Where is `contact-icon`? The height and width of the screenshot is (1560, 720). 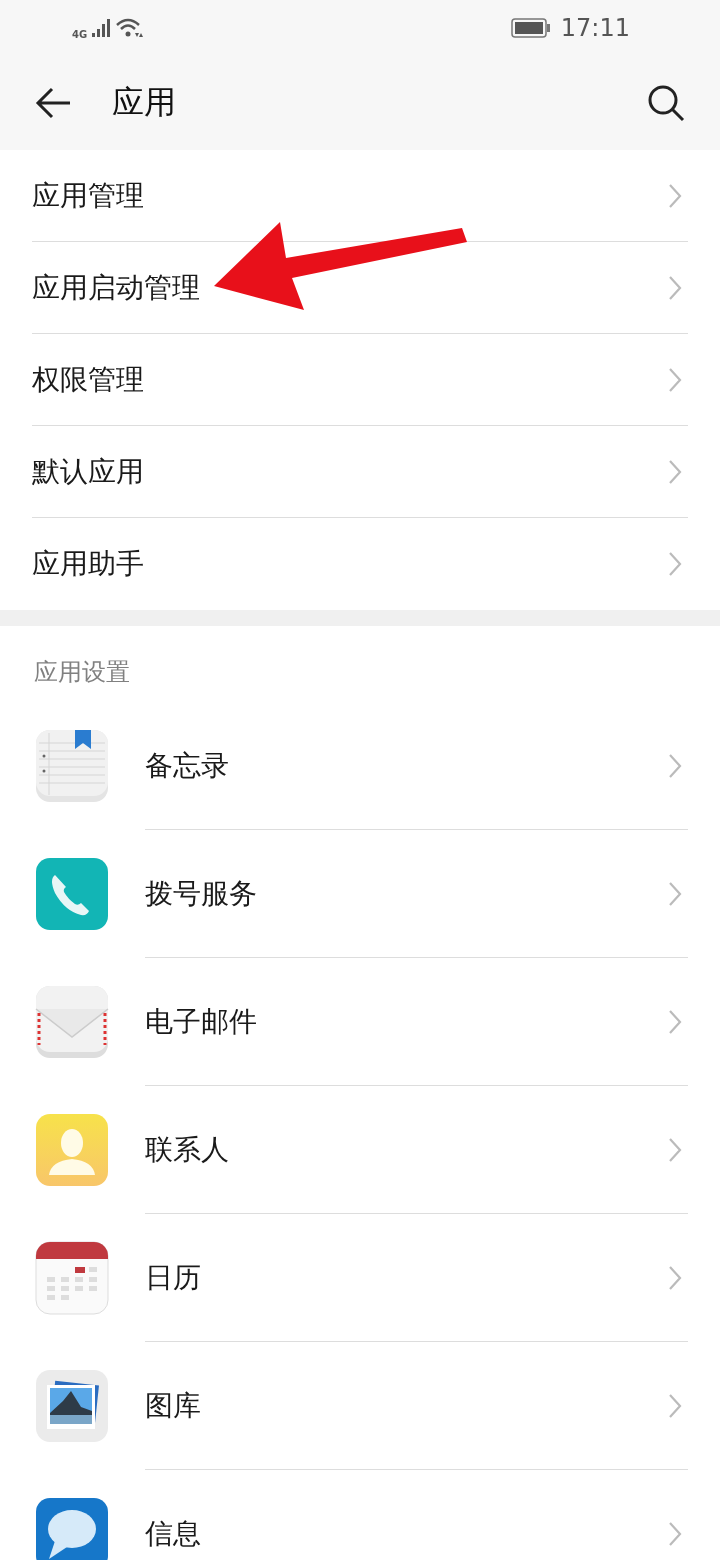
contact-icon is located at coordinates (72, 1150).